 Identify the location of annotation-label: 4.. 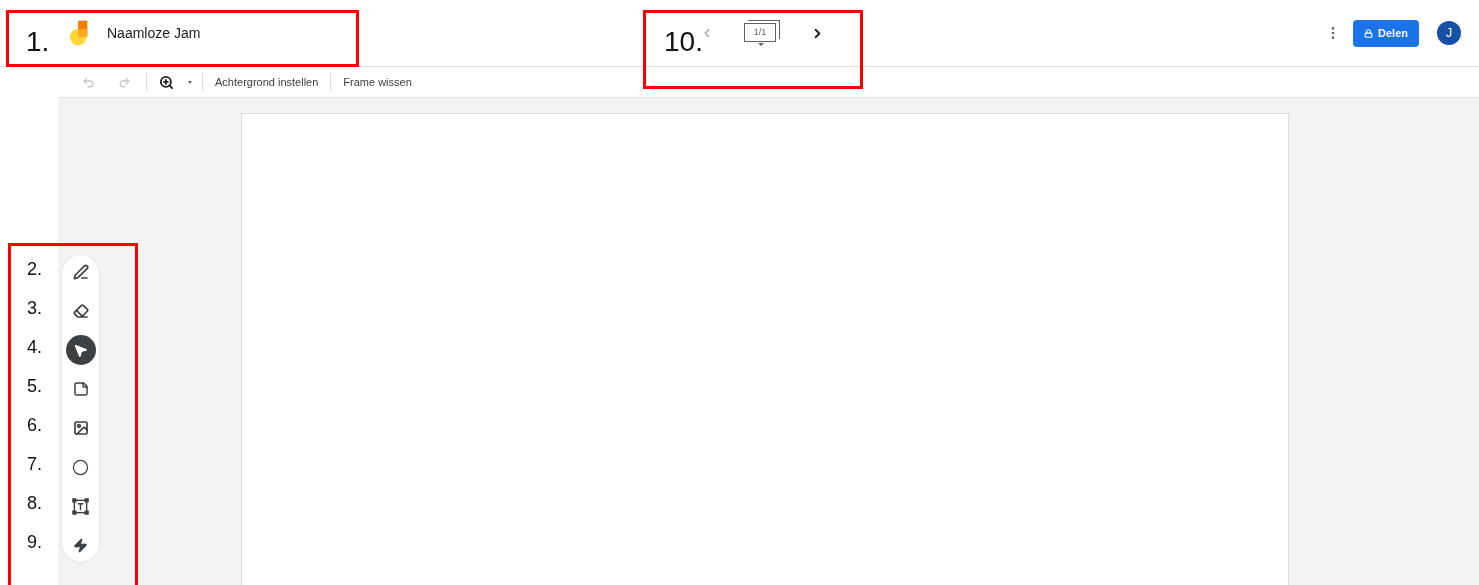
(34, 347).